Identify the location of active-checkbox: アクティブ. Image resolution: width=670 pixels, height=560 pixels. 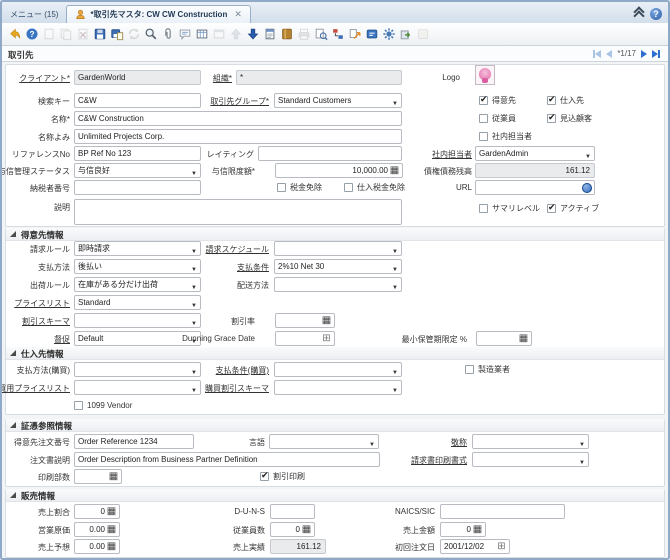
(573, 208).